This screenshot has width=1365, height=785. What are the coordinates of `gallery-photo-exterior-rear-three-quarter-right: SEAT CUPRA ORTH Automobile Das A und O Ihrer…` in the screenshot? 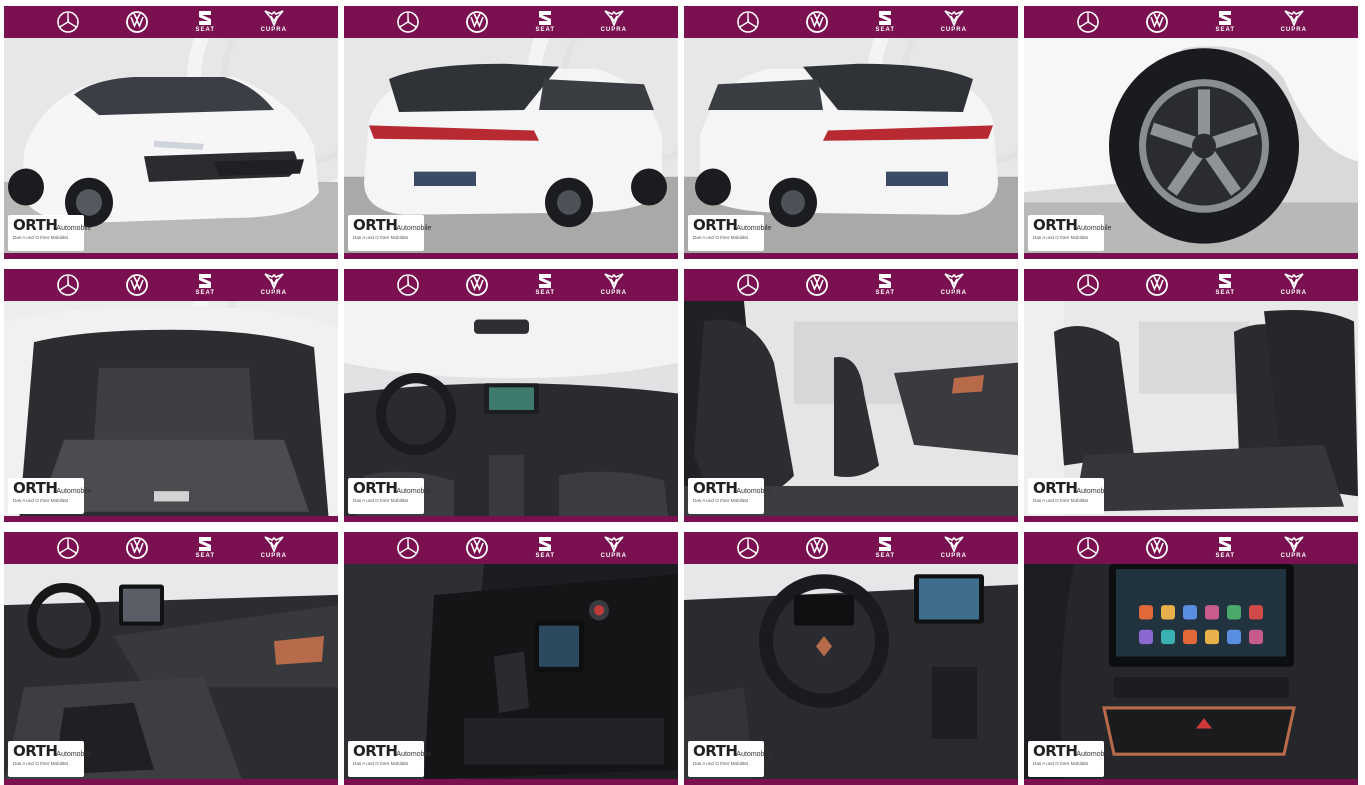 It's located at (851, 132).